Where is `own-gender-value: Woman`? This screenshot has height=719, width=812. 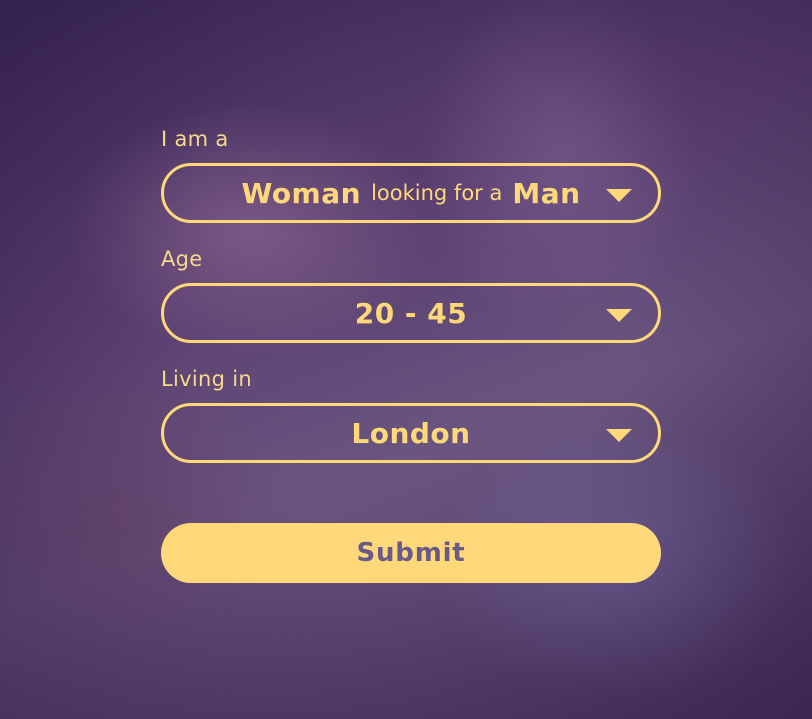 own-gender-value: Woman is located at coordinates (301, 193).